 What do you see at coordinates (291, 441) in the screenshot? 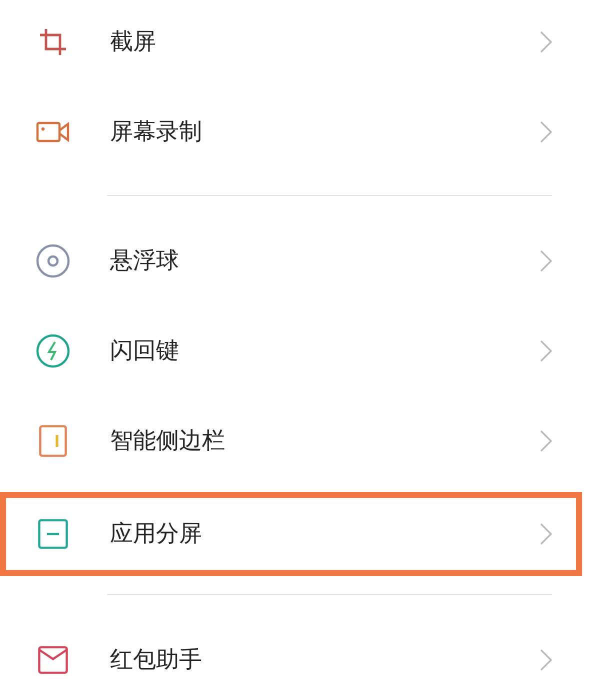
I see `settings-item: 智能侧边栏` at bounding box center [291, 441].